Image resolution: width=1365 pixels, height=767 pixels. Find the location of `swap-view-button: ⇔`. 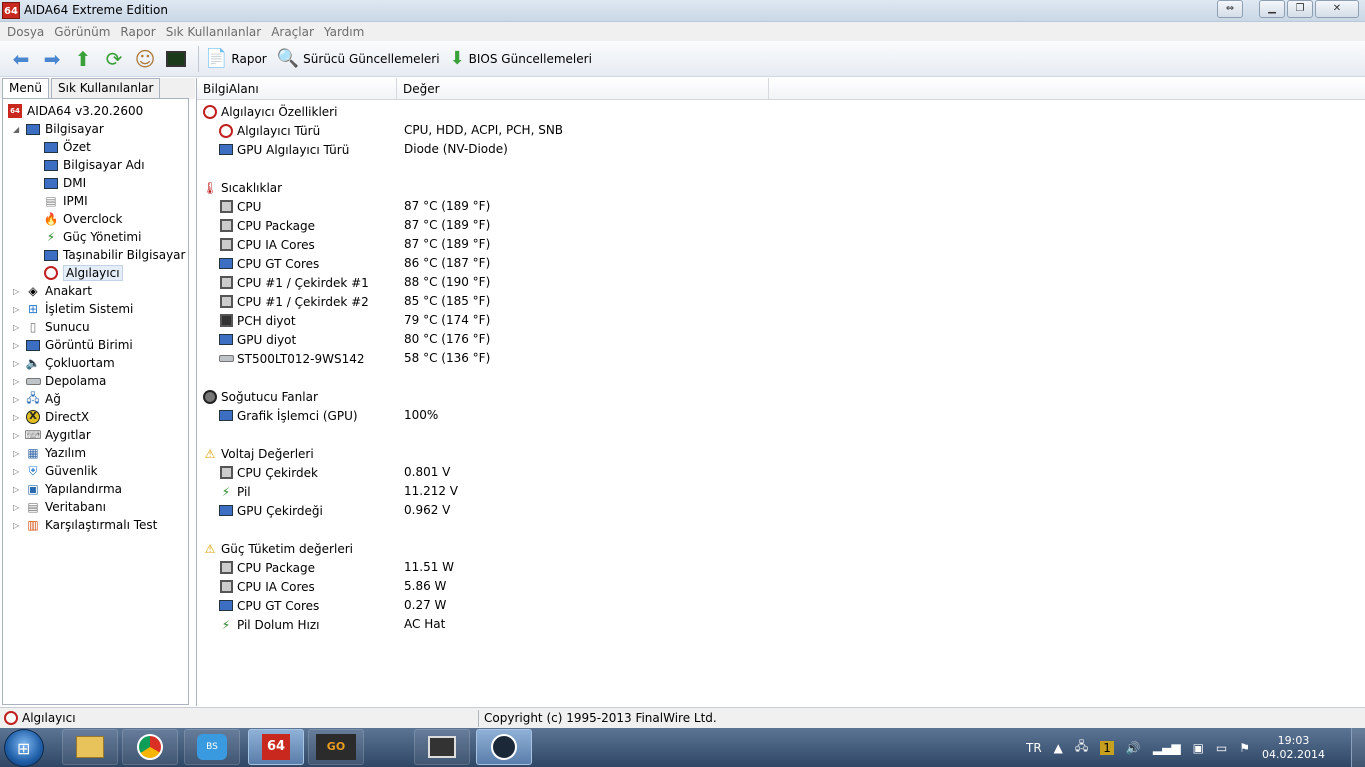

swap-view-button: ⇔ is located at coordinates (1230, 9).